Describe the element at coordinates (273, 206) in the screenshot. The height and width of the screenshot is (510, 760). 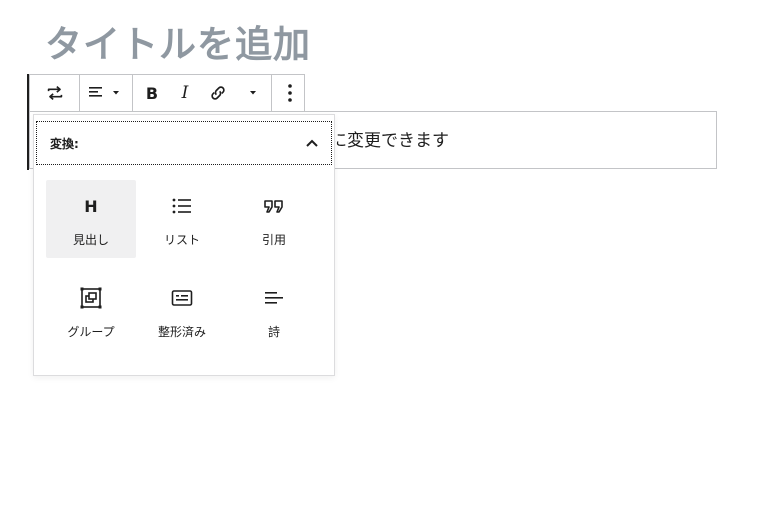
I see `quote-icon` at that location.